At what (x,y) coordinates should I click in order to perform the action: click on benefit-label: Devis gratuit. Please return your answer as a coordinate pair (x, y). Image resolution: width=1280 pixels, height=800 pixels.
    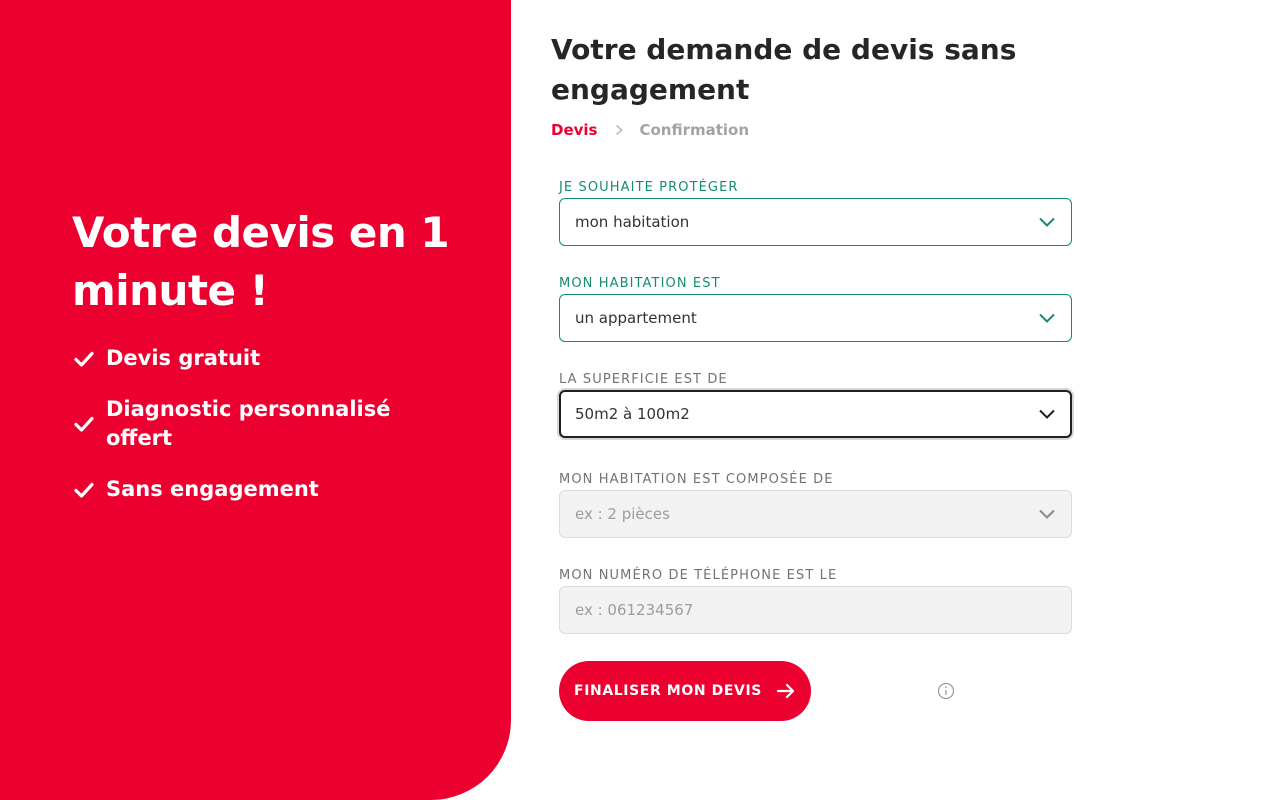
    Looking at the image, I should click on (183, 358).